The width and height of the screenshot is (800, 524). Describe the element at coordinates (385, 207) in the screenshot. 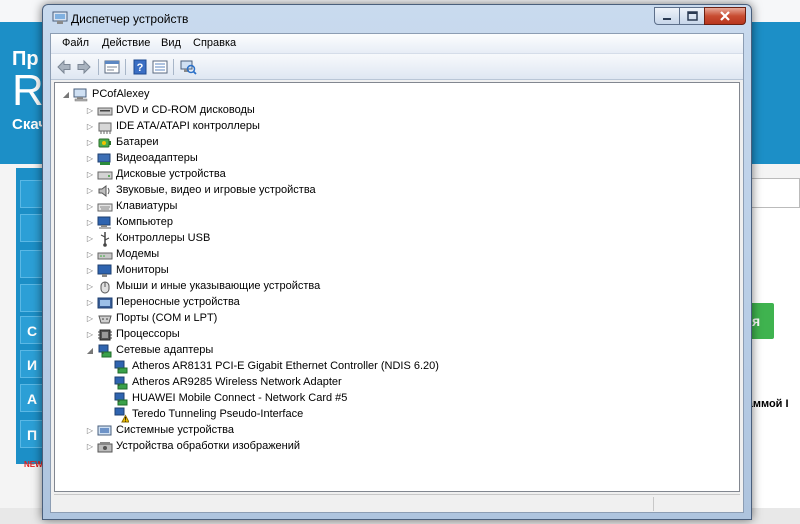

I see `tree-category-item: ▷ Клавиатуры` at that location.